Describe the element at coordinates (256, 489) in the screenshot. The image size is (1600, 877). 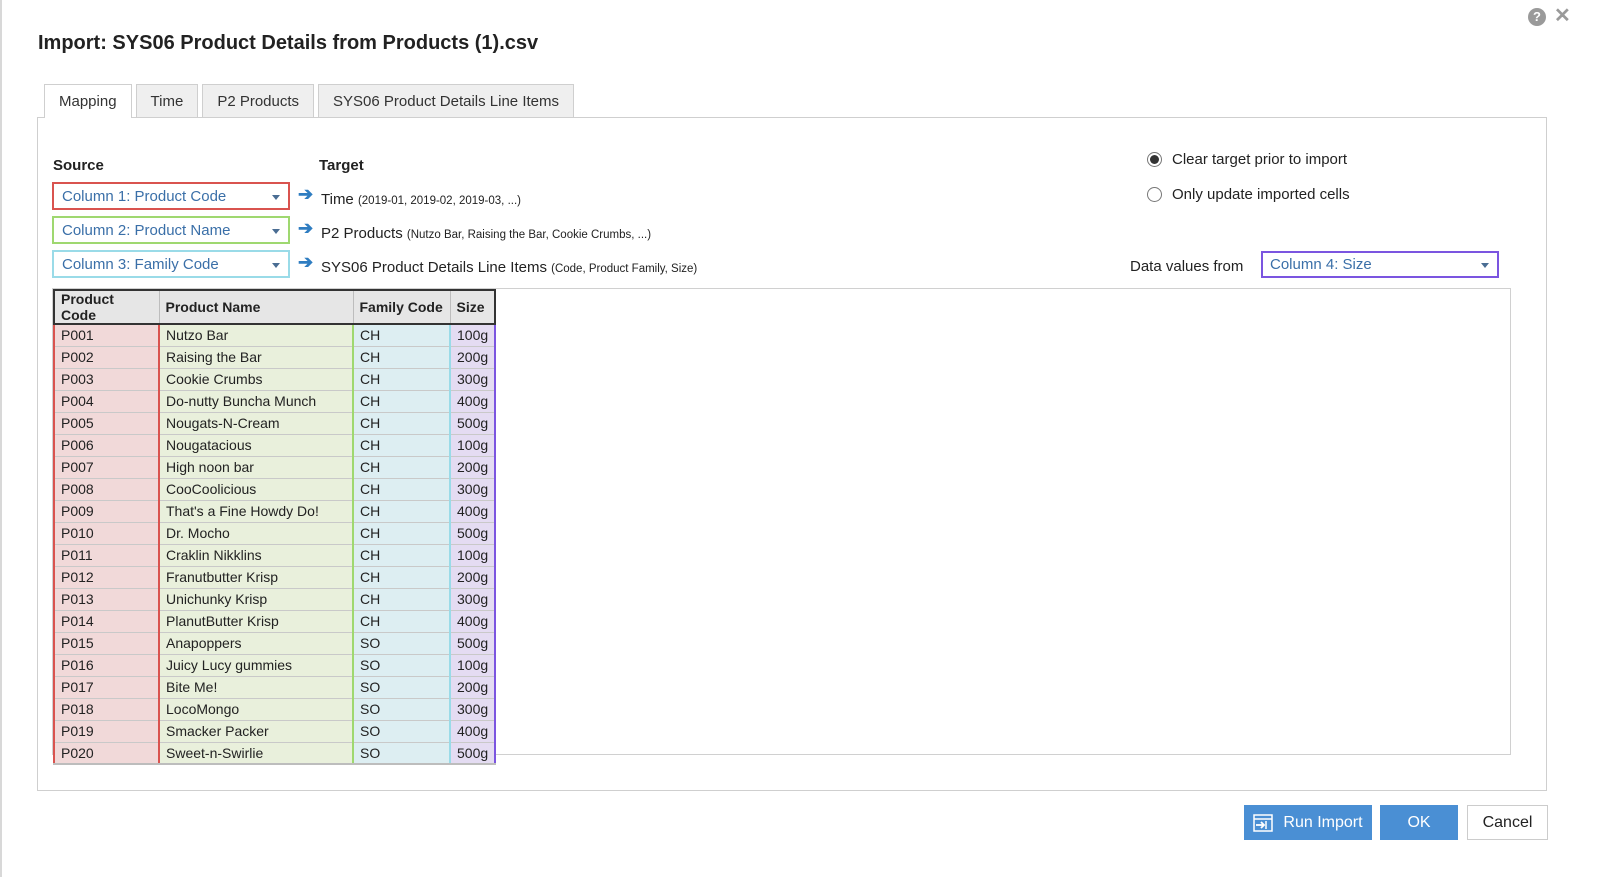
I see `cell-product-name: CooCoolicious` at that location.